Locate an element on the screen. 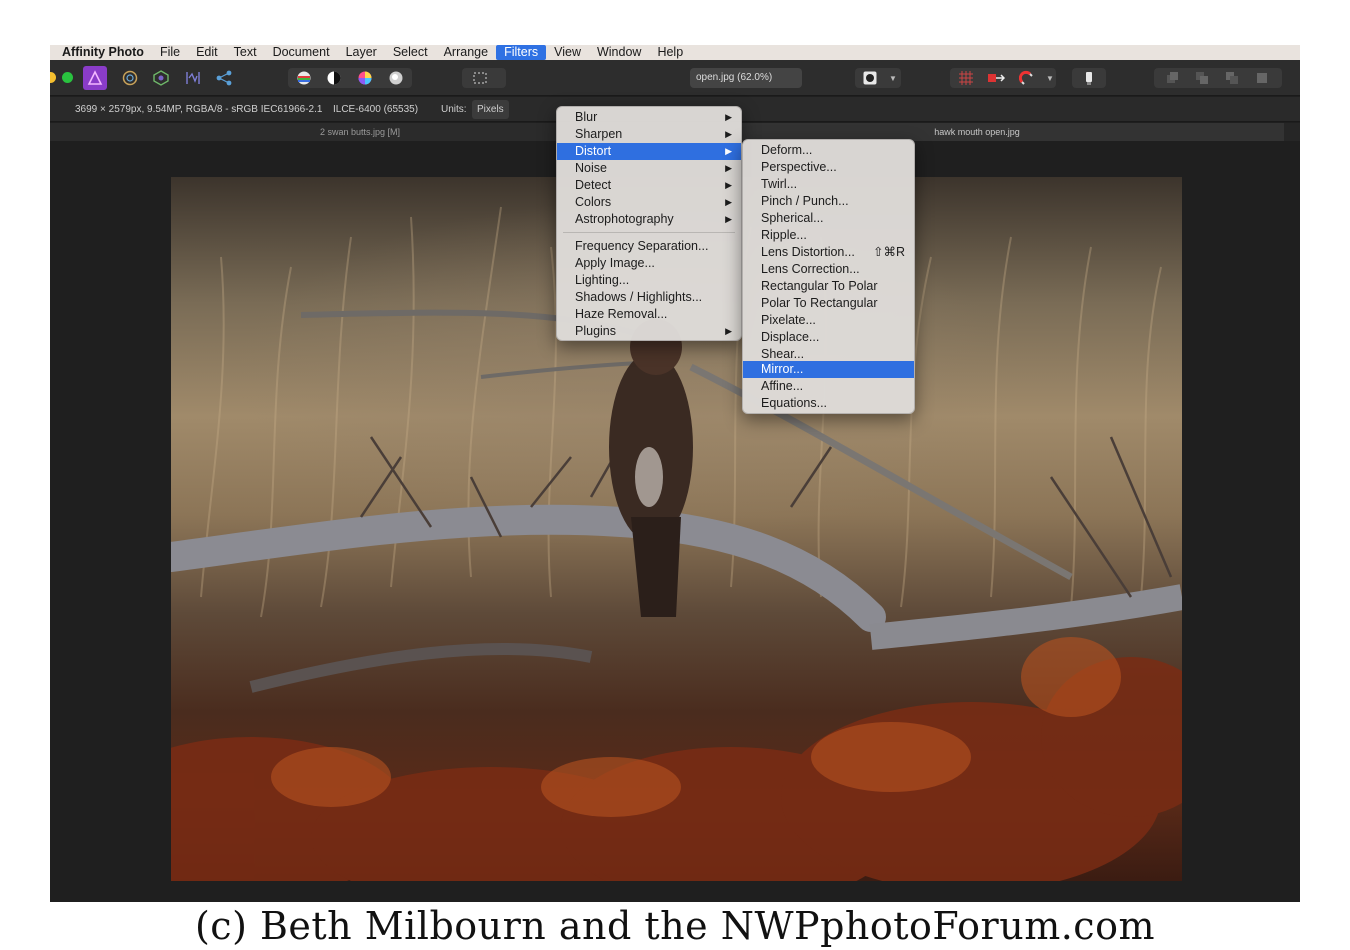 Image resolution: width=1350 pixels, height=950 pixels. menu-edit: Edit is located at coordinates (207, 52).